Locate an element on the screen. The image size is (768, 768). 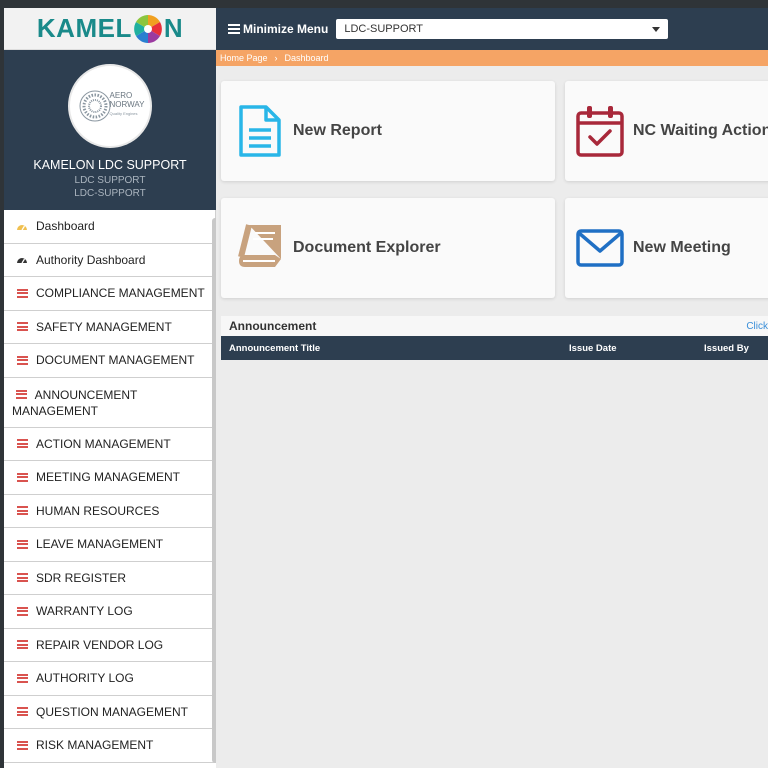
sidebar-item-repair-vendor-log: REPAIR VENDOR LOG is located at coordinates (110, 645).